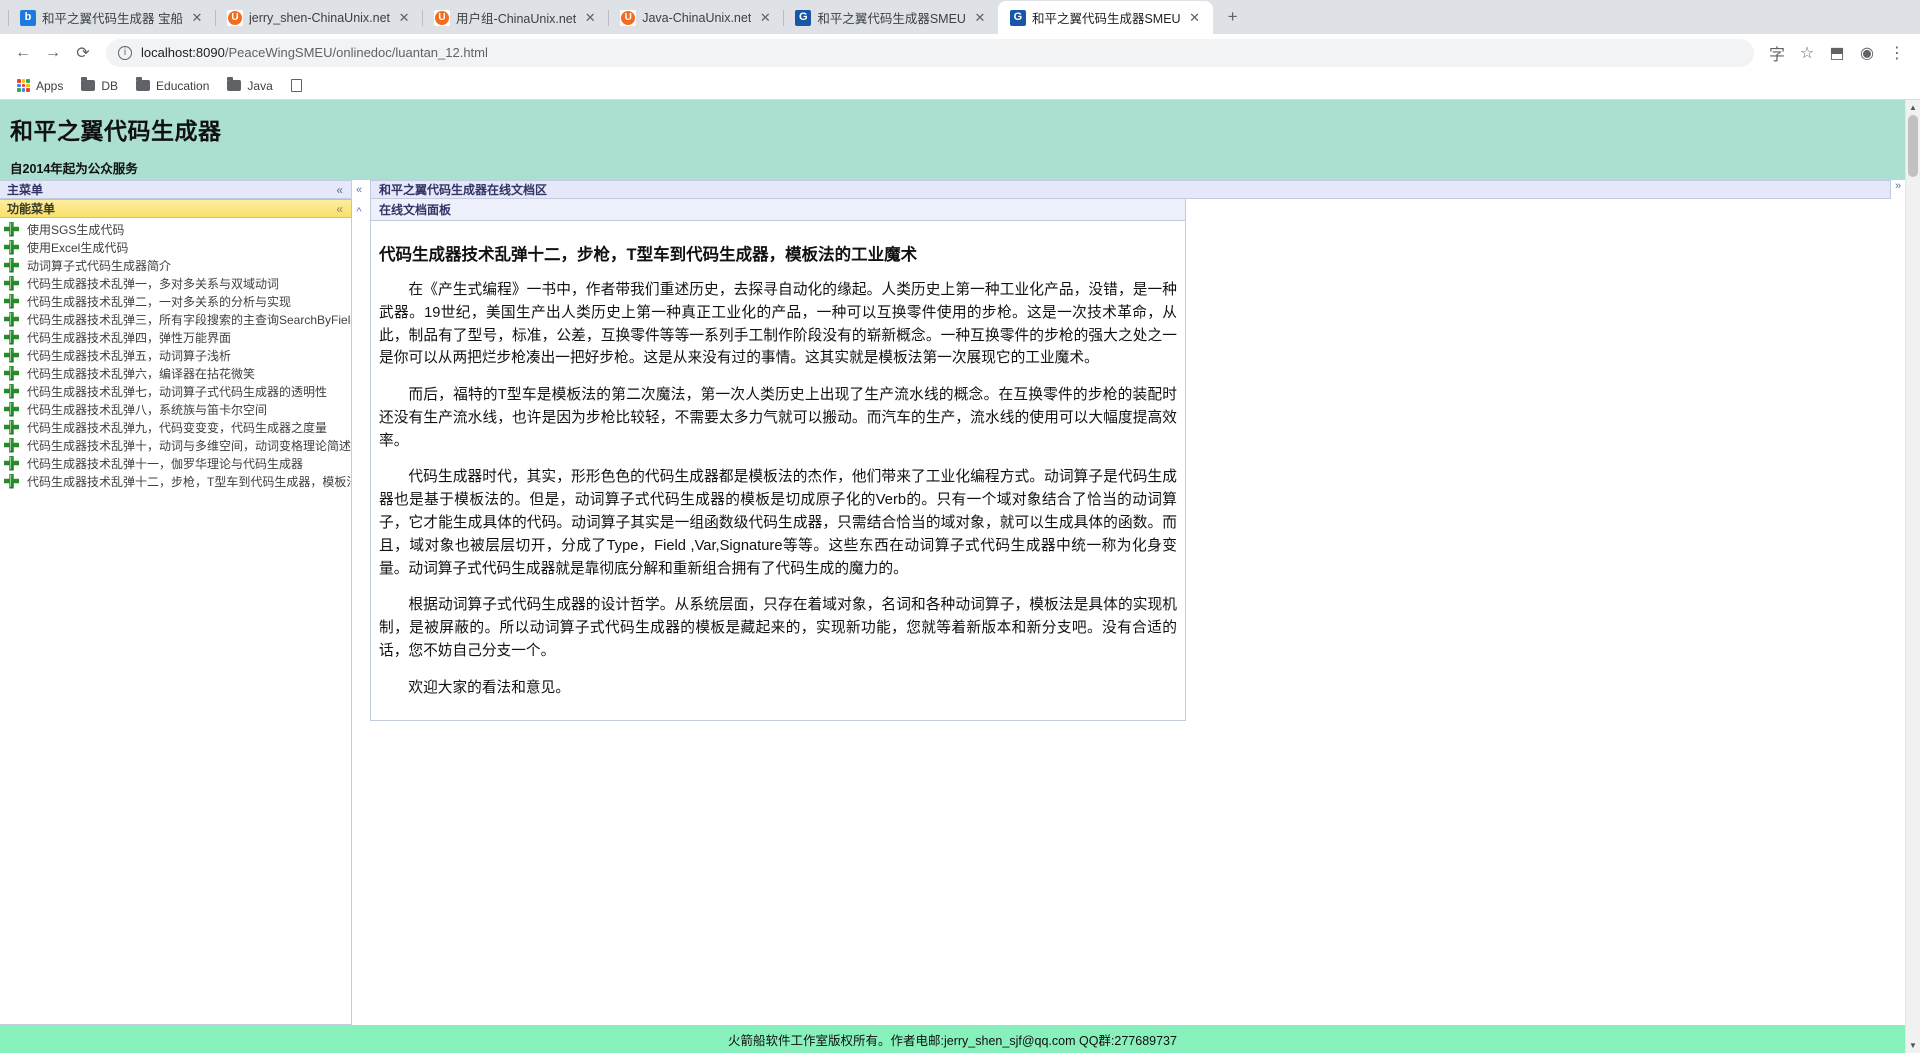 Image resolution: width=1920 pixels, height=1053 pixels. Describe the element at coordinates (1913, 146) in the screenshot. I see `scrollbar-thumb` at that location.